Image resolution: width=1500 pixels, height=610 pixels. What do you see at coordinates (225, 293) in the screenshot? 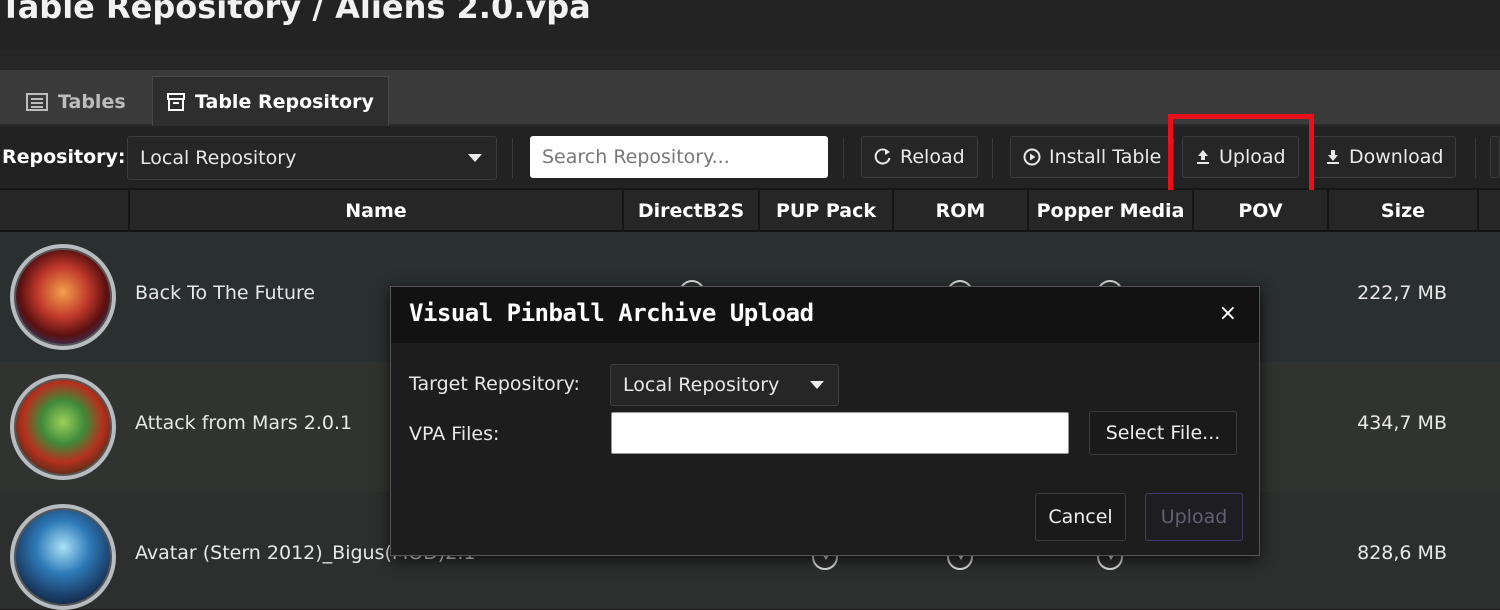
I see `table-name: Back To The Future` at bounding box center [225, 293].